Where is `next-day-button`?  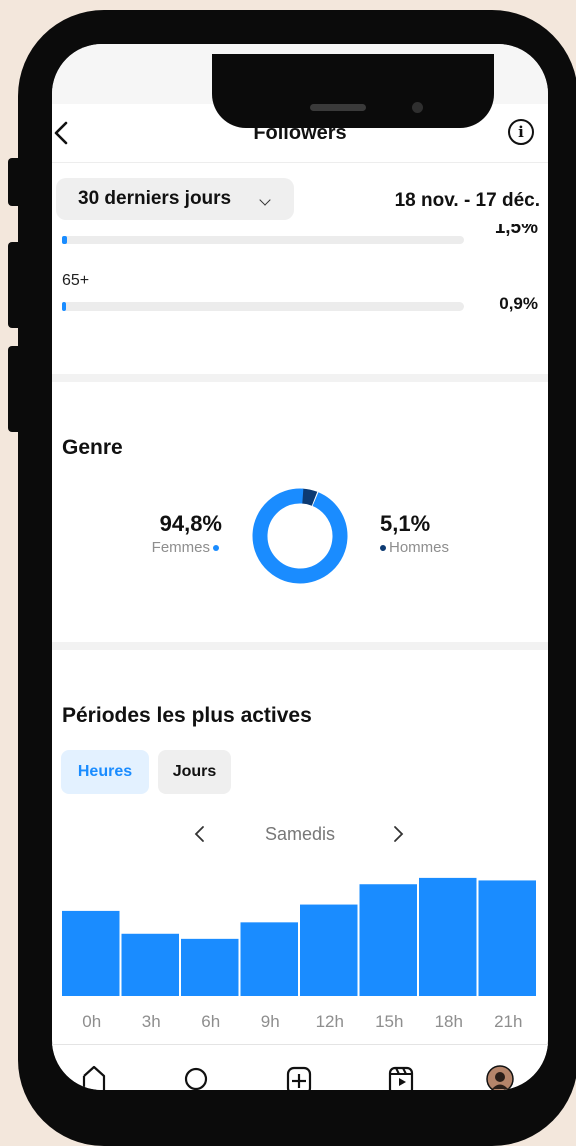
next-day-button is located at coordinates (398, 834).